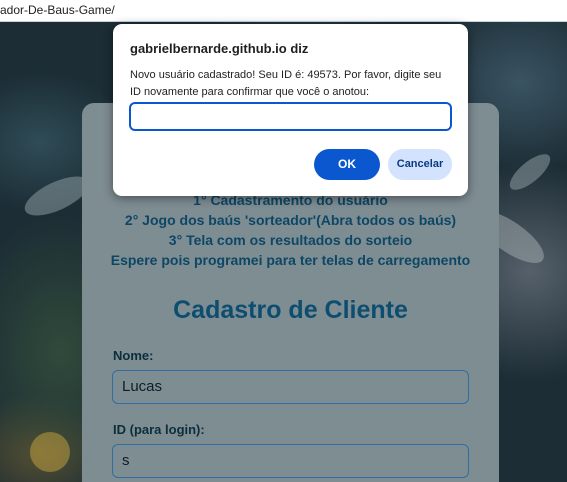 The width and height of the screenshot is (567, 482). What do you see at coordinates (142, 386) in the screenshot?
I see `name-value: Lucas` at bounding box center [142, 386].